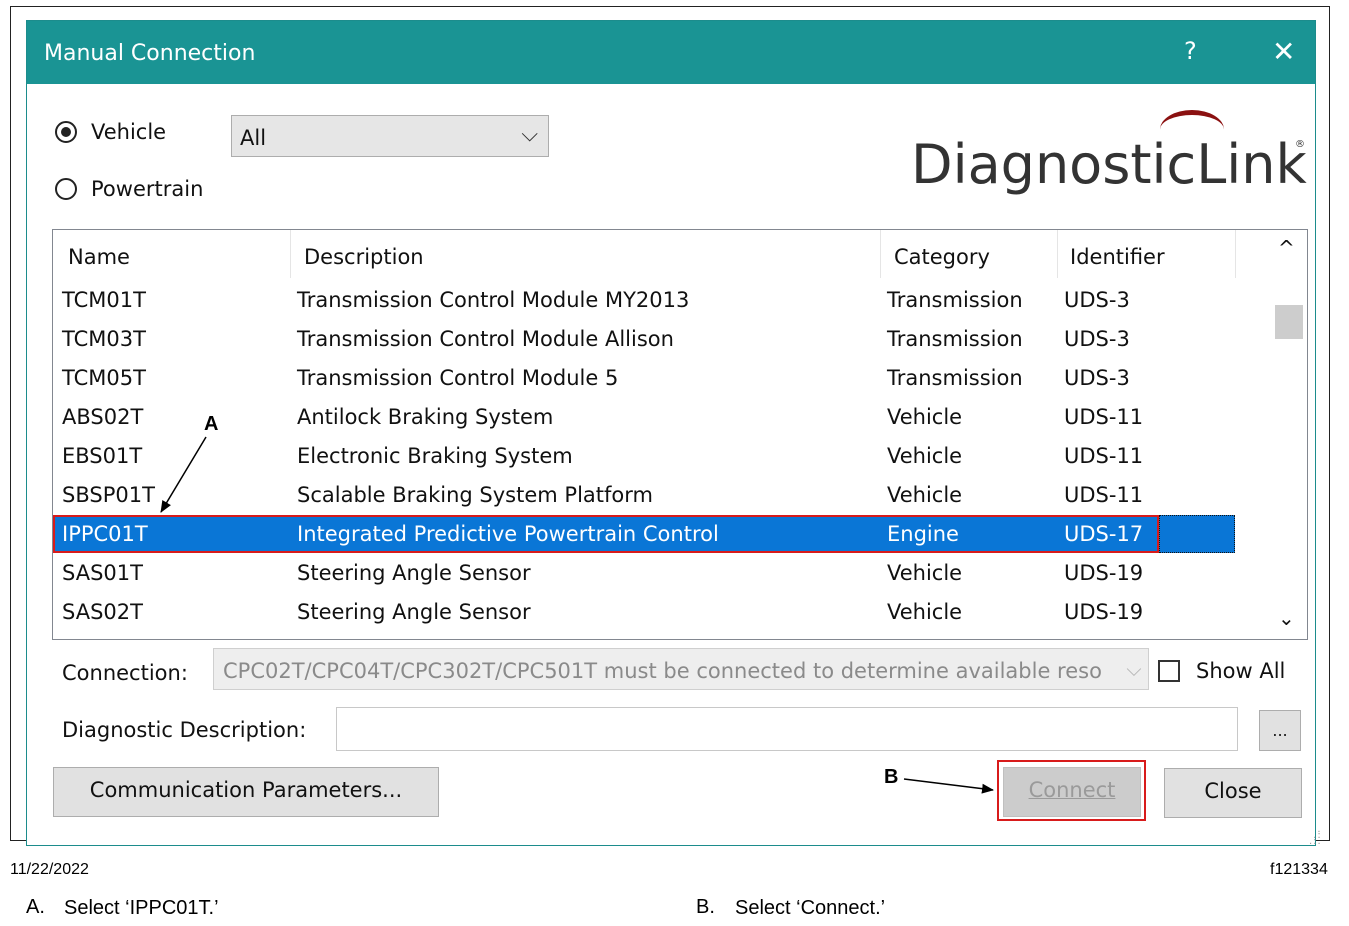 This screenshot has width=1349, height=926. Describe the element at coordinates (458, 378) in the screenshot. I see `cell-description: Transmission Control Module 5` at that location.